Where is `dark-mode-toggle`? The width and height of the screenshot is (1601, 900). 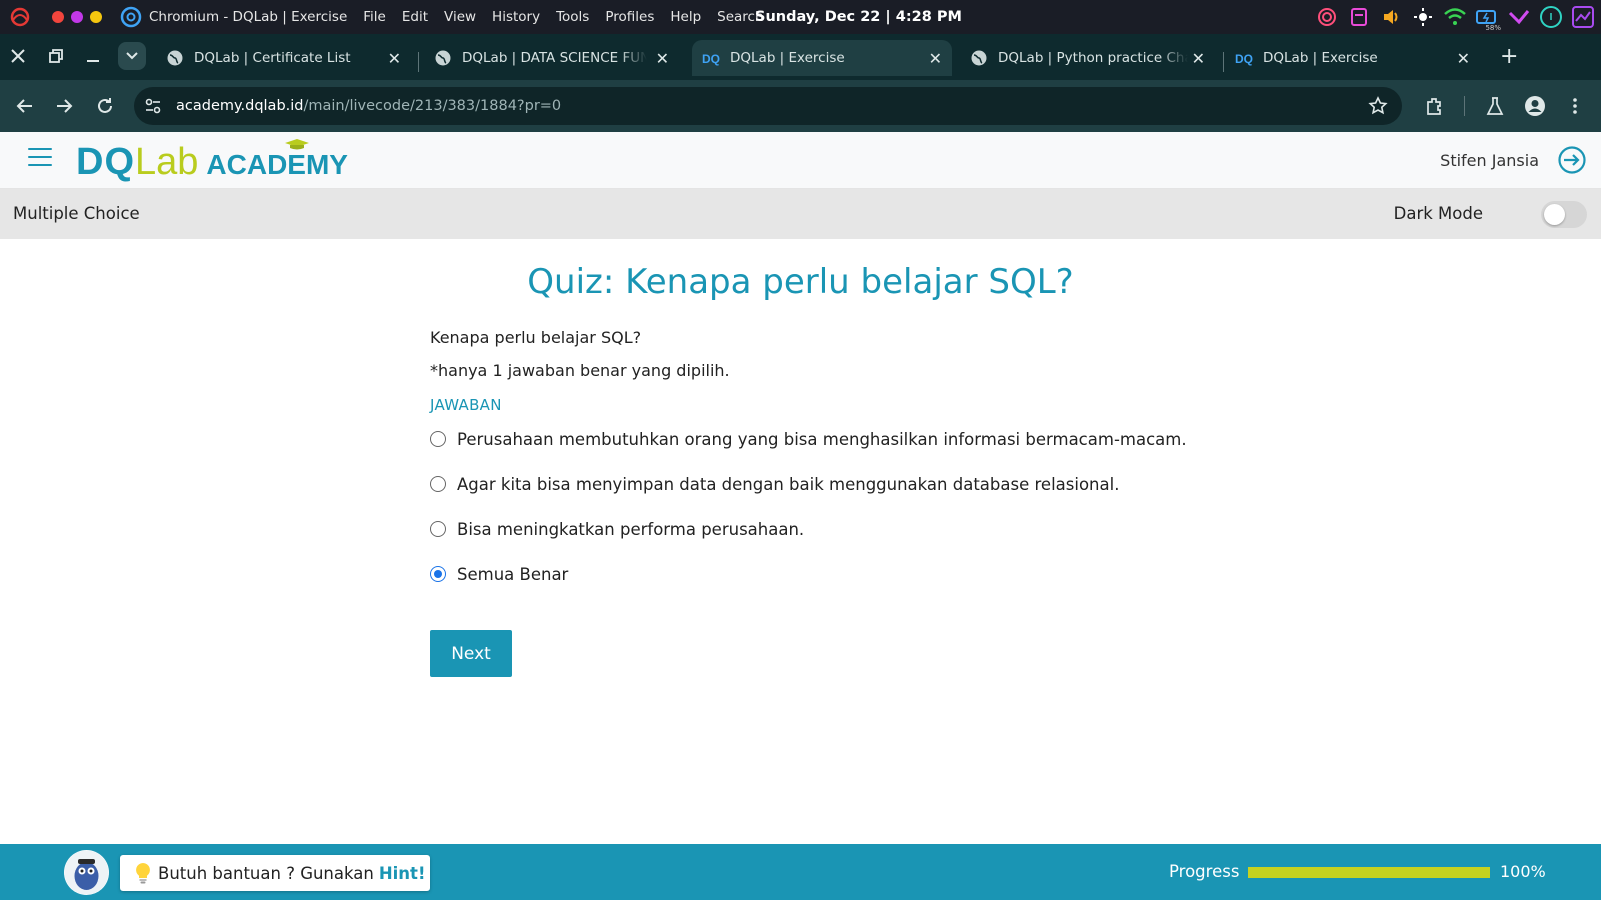
dark-mode-toggle is located at coordinates (1564, 214).